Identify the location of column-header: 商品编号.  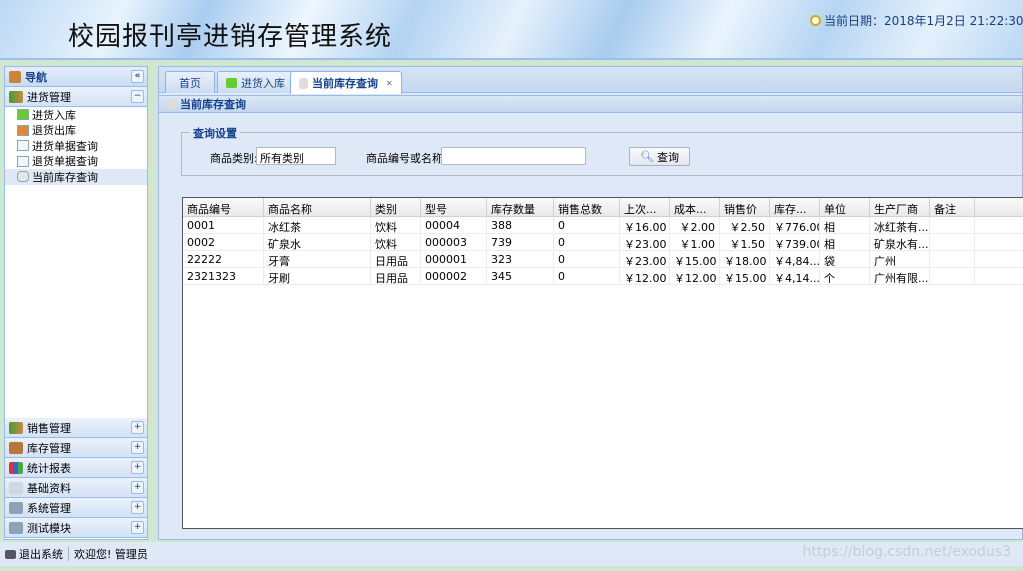
(223, 207).